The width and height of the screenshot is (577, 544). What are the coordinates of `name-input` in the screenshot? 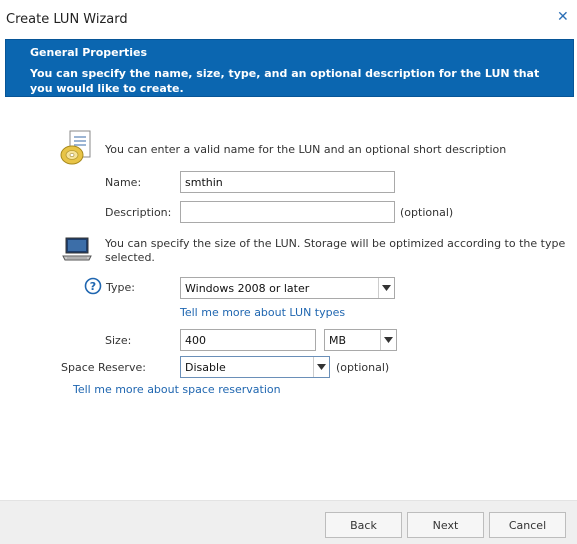 It's located at (287, 182).